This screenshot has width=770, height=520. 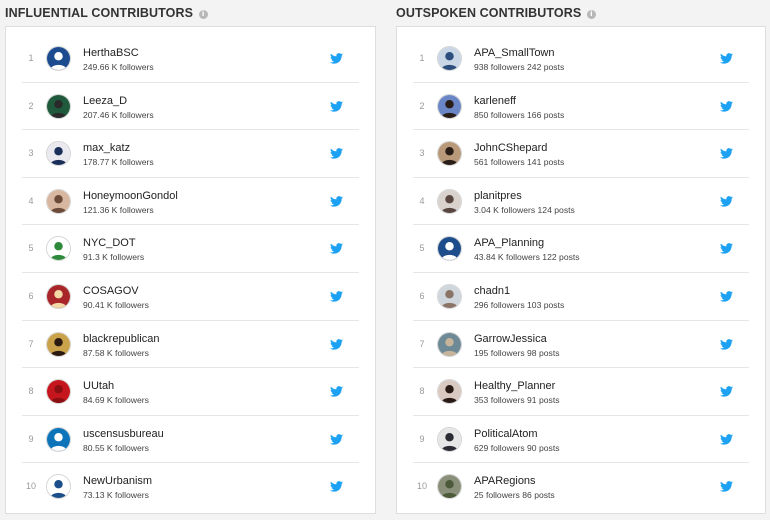 What do you see at coordinates (581, 487) in the screenshot?
I see `contributor-row: 10 APARegions 25 followers 86 posts` at bounding box center [581, 487].